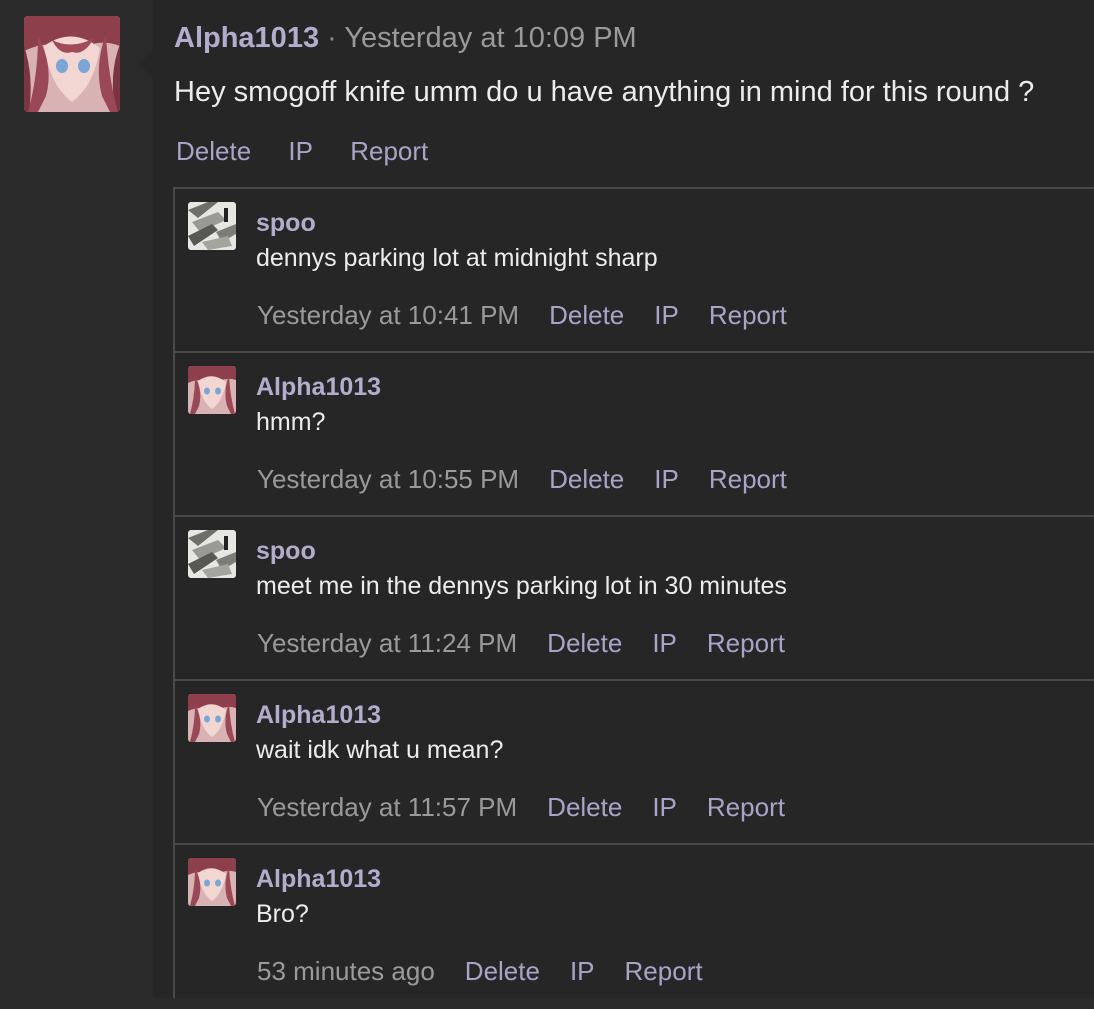 Image resolution: width=1094 pixels, height=1009 pixels. Describe the element at coordinates (146, 64) in the screenshot. I see `post-pointer-arrow` at that location.